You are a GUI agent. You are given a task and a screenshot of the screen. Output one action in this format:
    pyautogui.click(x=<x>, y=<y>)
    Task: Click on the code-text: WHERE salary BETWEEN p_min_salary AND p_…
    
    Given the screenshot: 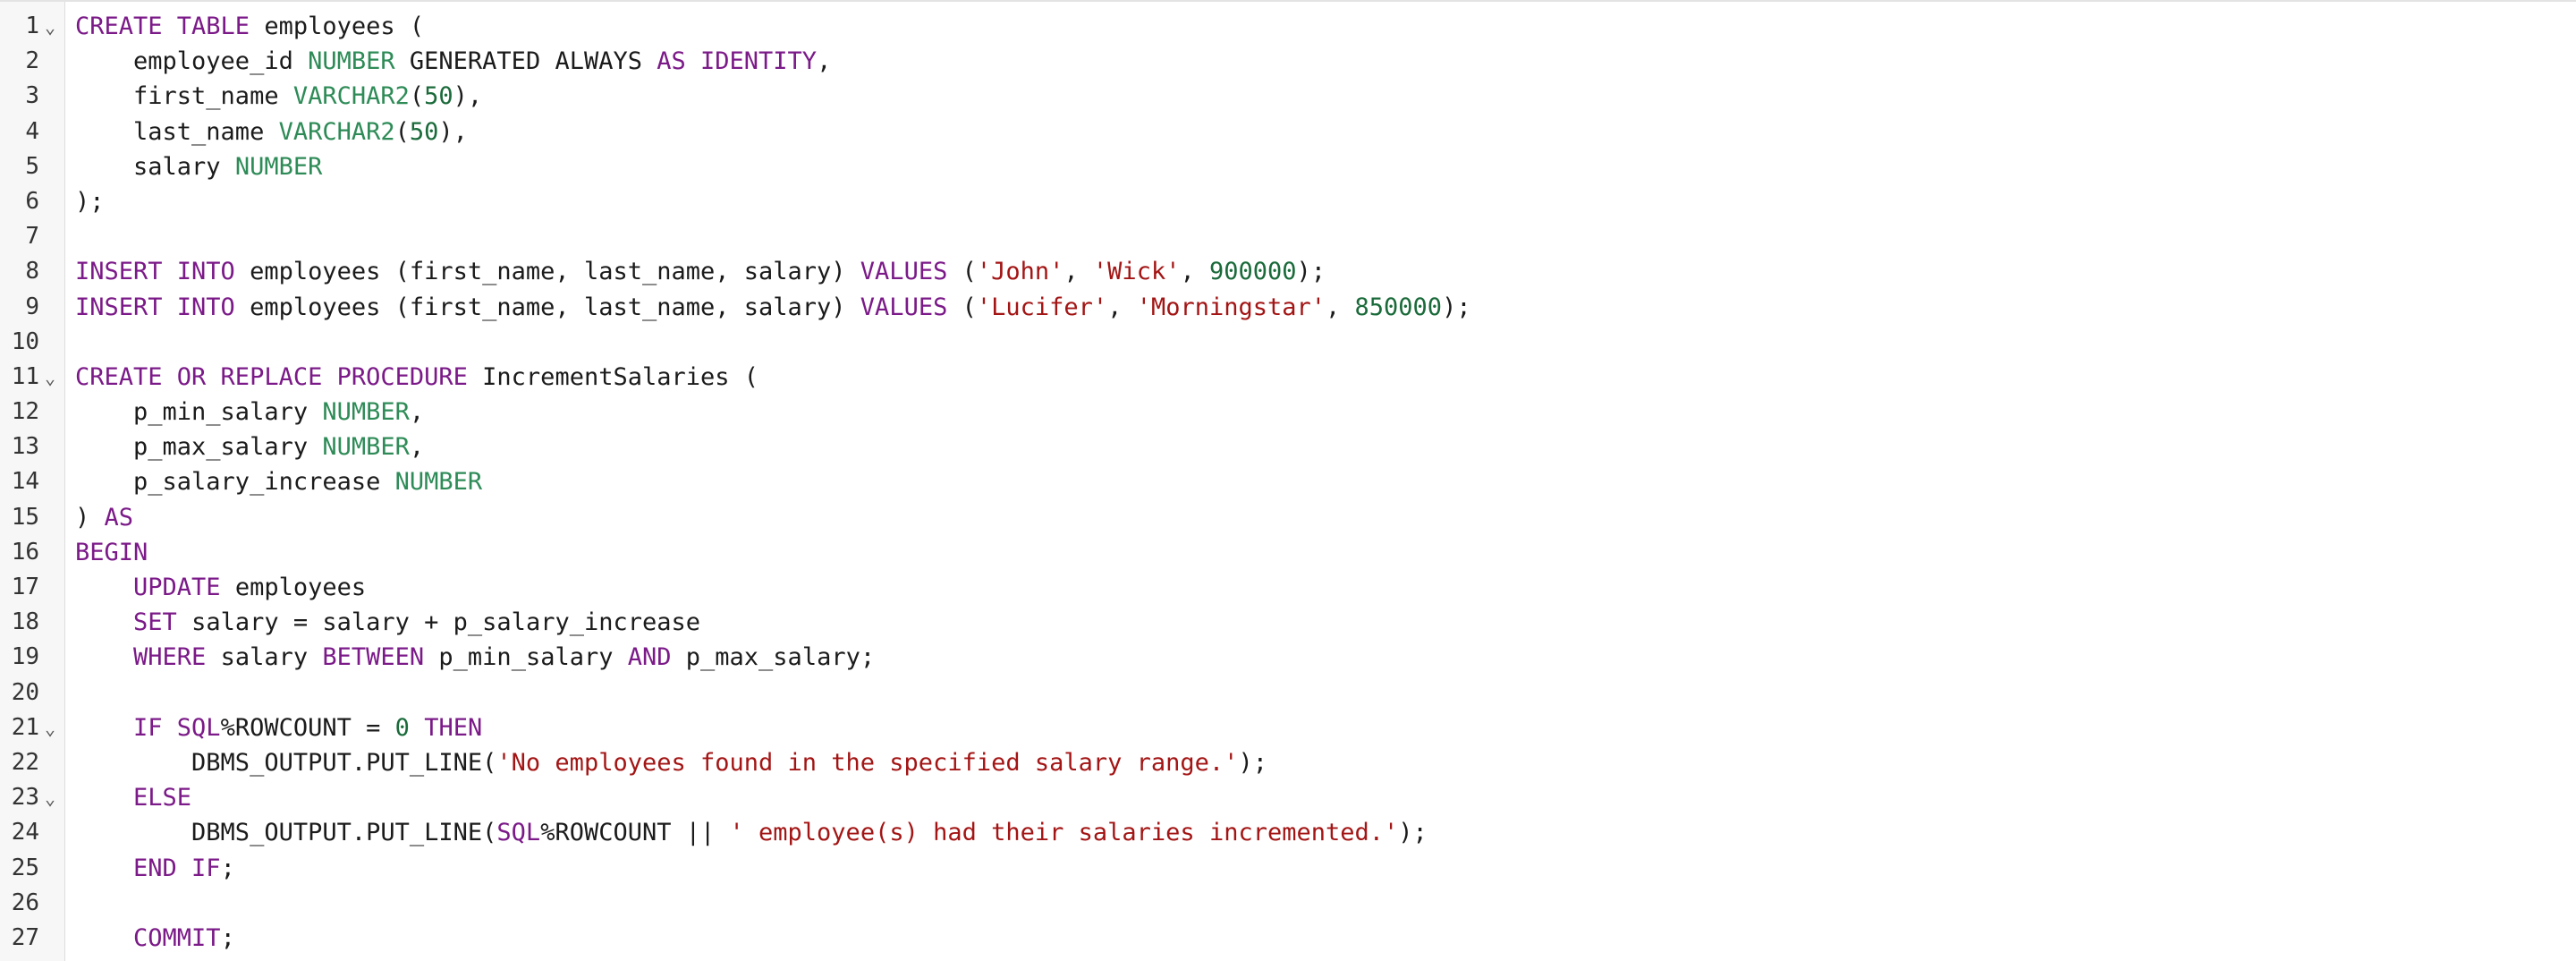 What is the action you would take?
    pyautogui.click(x=475, y=657)
    